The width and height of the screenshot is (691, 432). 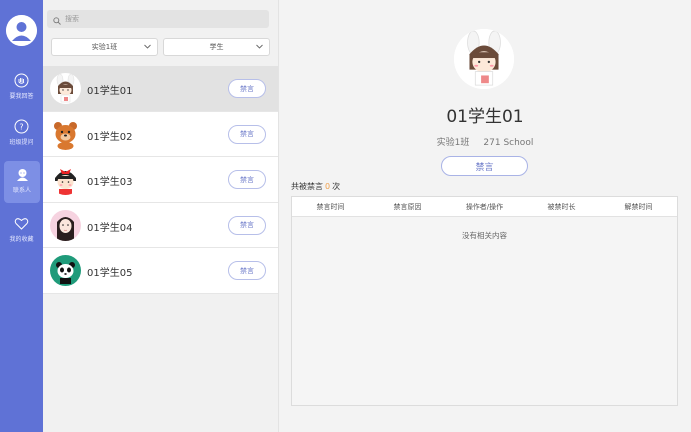 What do you see at coordinates (65, 179) in the screenshot?
I see `maruko-avatar` at bounding box center [65, 179].